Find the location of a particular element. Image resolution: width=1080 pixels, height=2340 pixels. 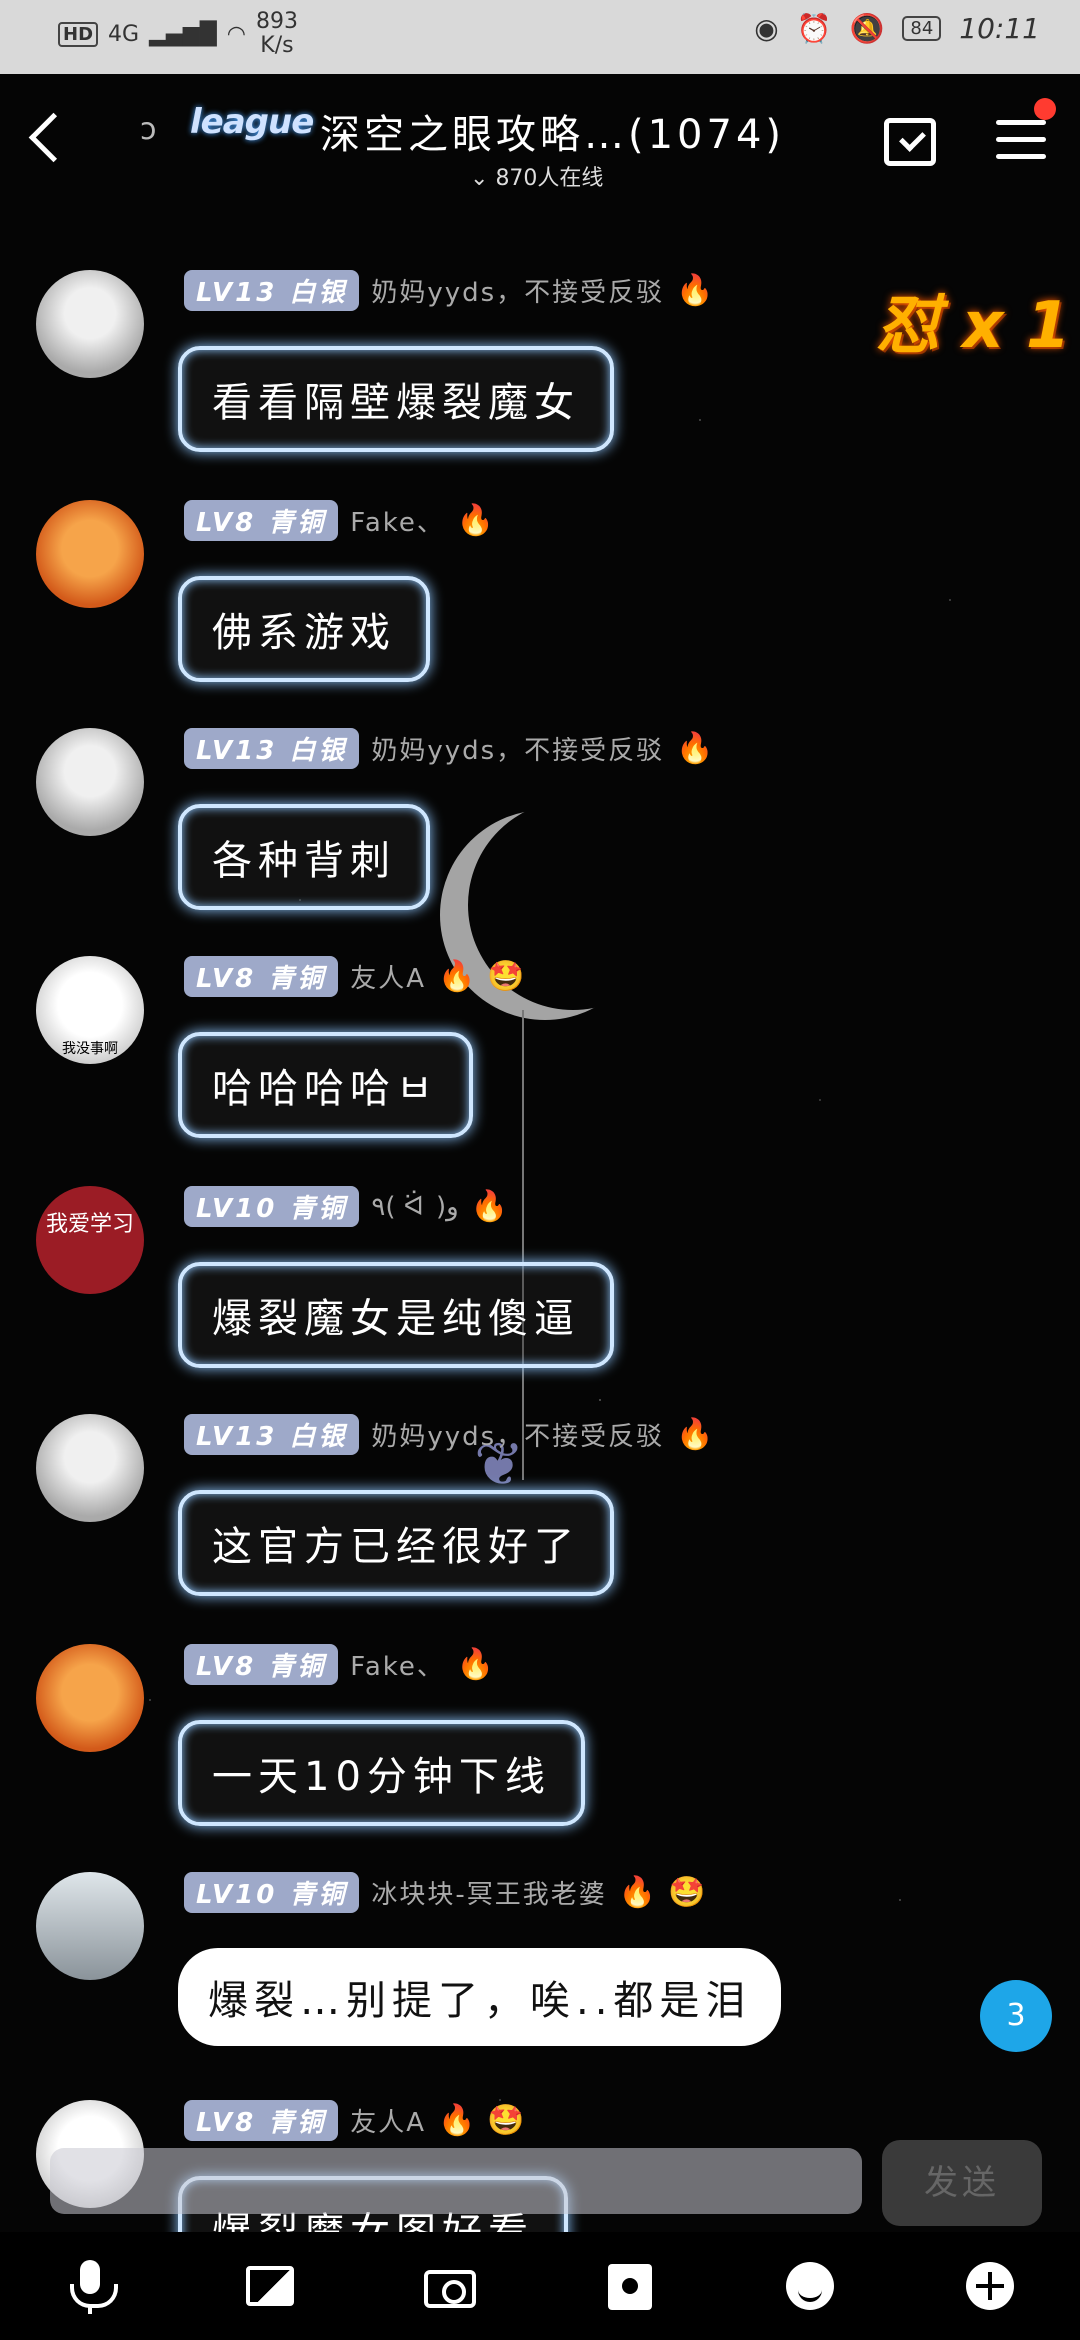

game-logo: league is located at coordinates (252, 122).